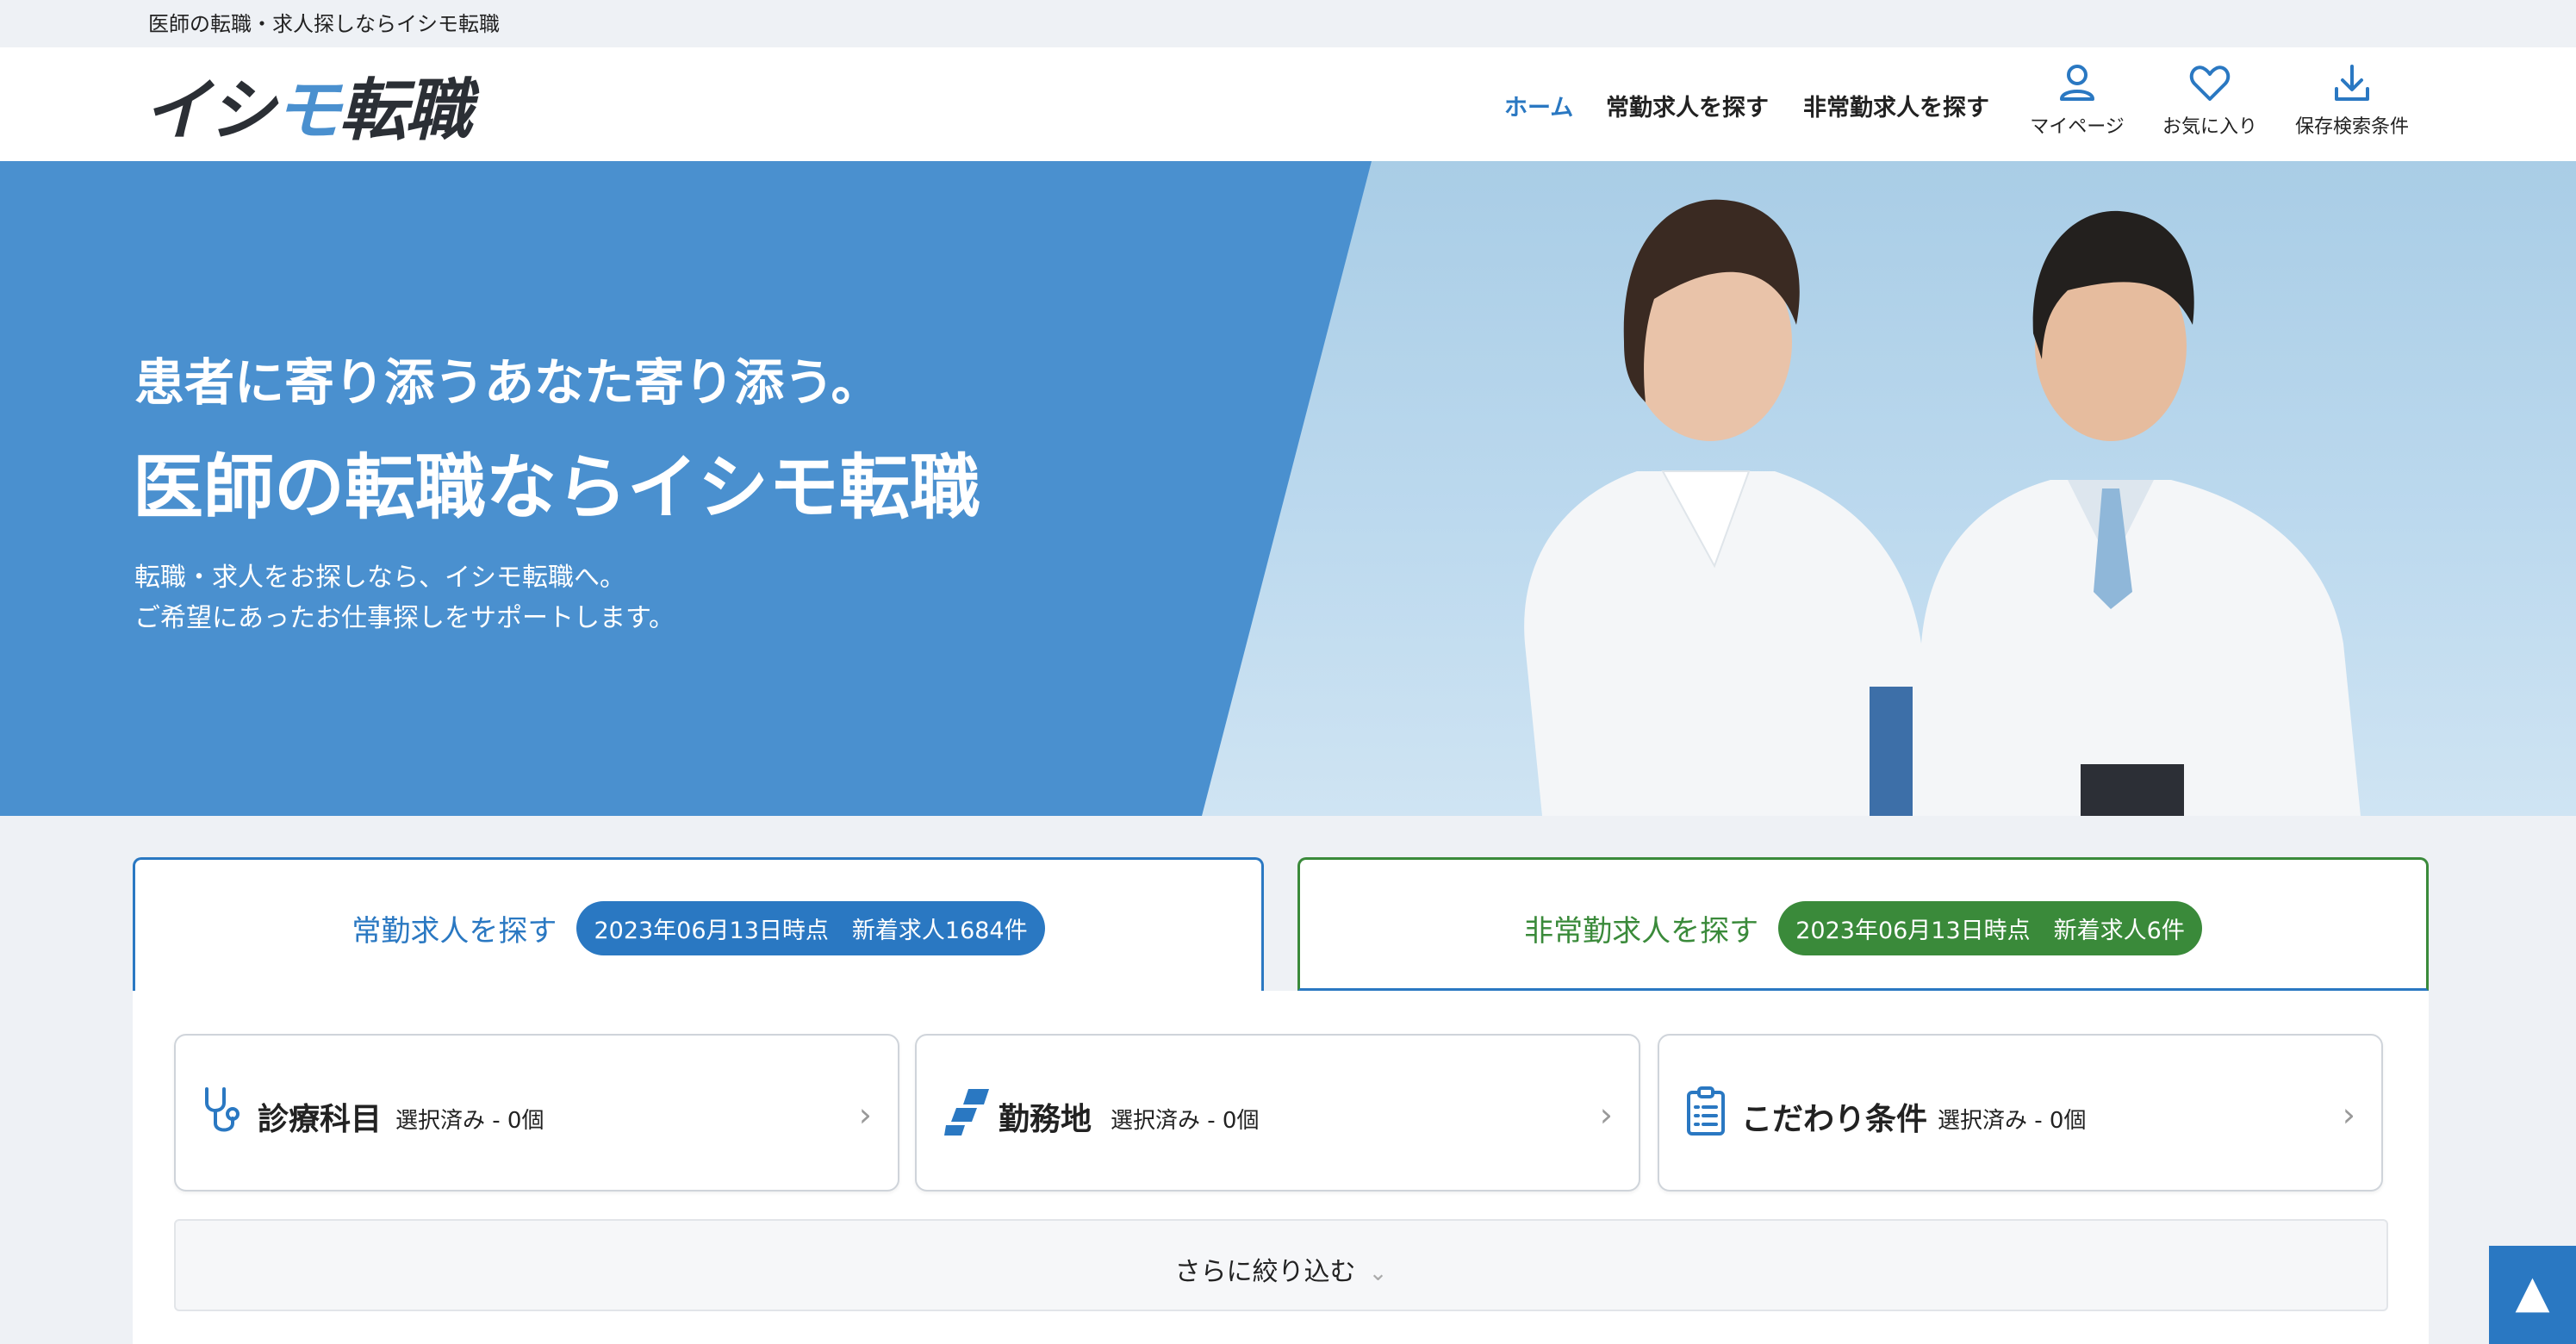 The width and height of the screenshot is (2576, 1344). Describe the element at coordinates (967, 1112) in the screenshot. I see `location-icon` at that location.